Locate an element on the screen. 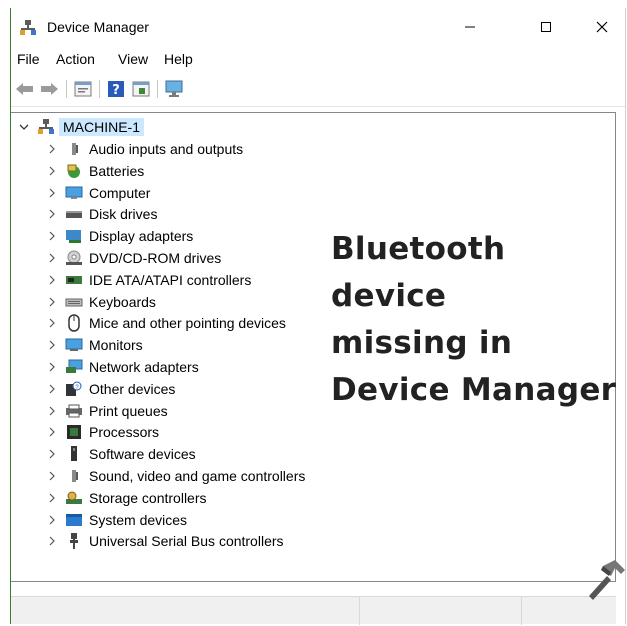 This screenshot has height=626, width=627. computer-icon is located at coordinates (74, 193).